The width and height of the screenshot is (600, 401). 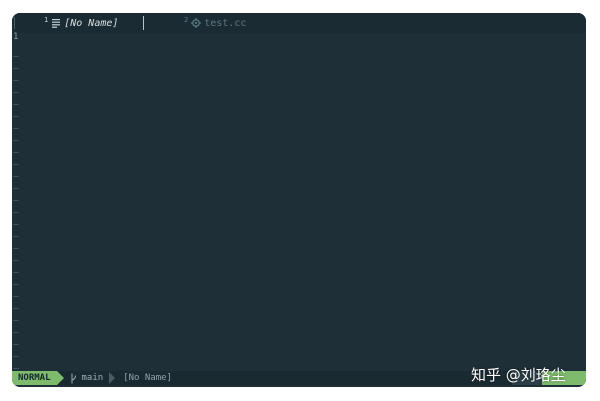 I want to click on tabline: 1 [No Name] 2 test.cc, so click(x=299, y=23).